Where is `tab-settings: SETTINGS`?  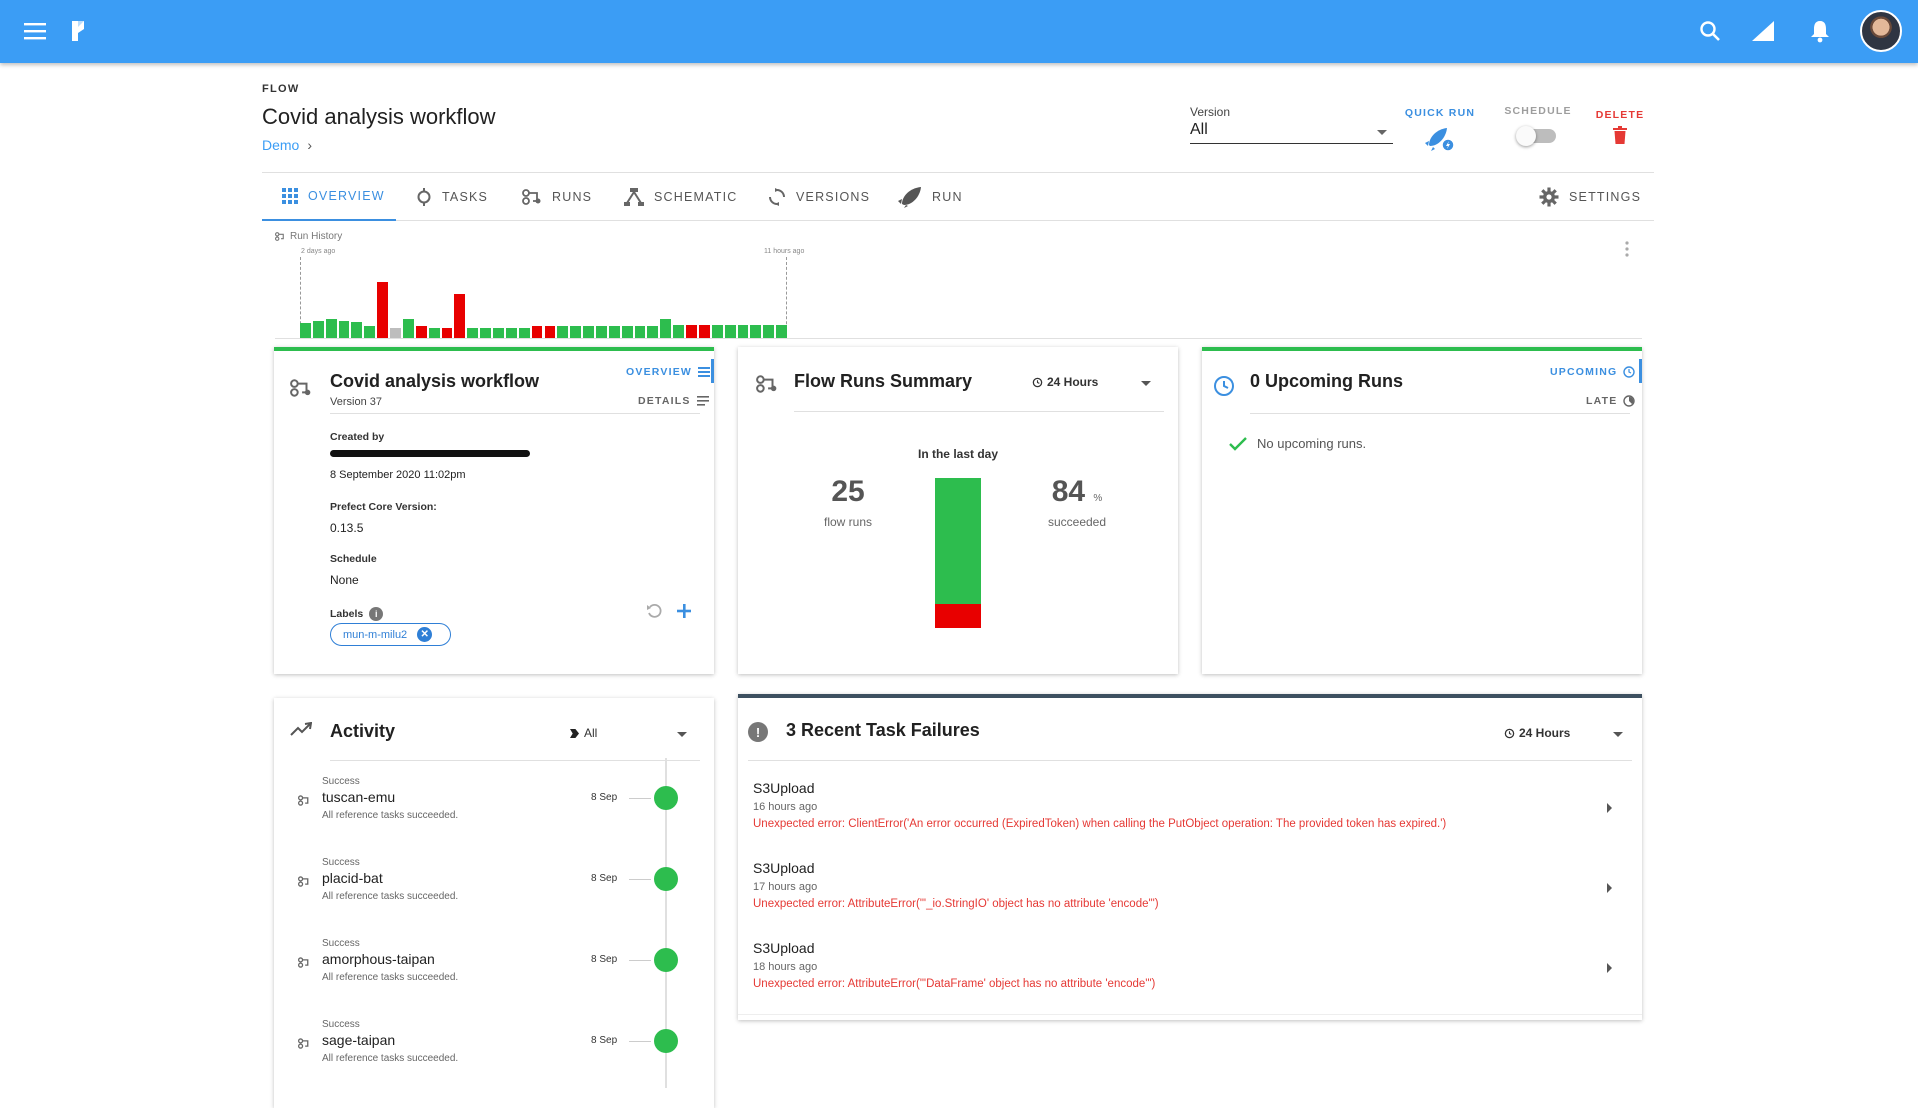
tab-settings: SETTINGS is located at coordinates (1590, 197).